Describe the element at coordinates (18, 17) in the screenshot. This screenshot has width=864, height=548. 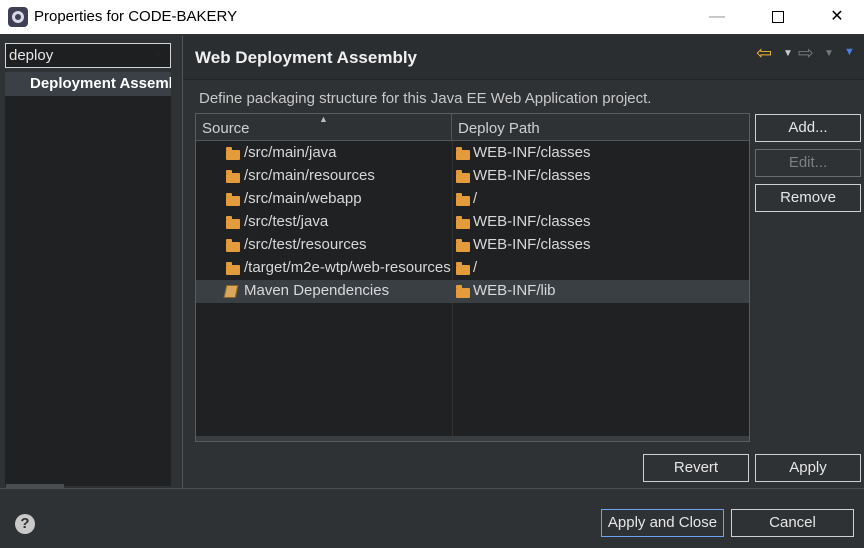
I see `eclipse-app-icon` at that location.